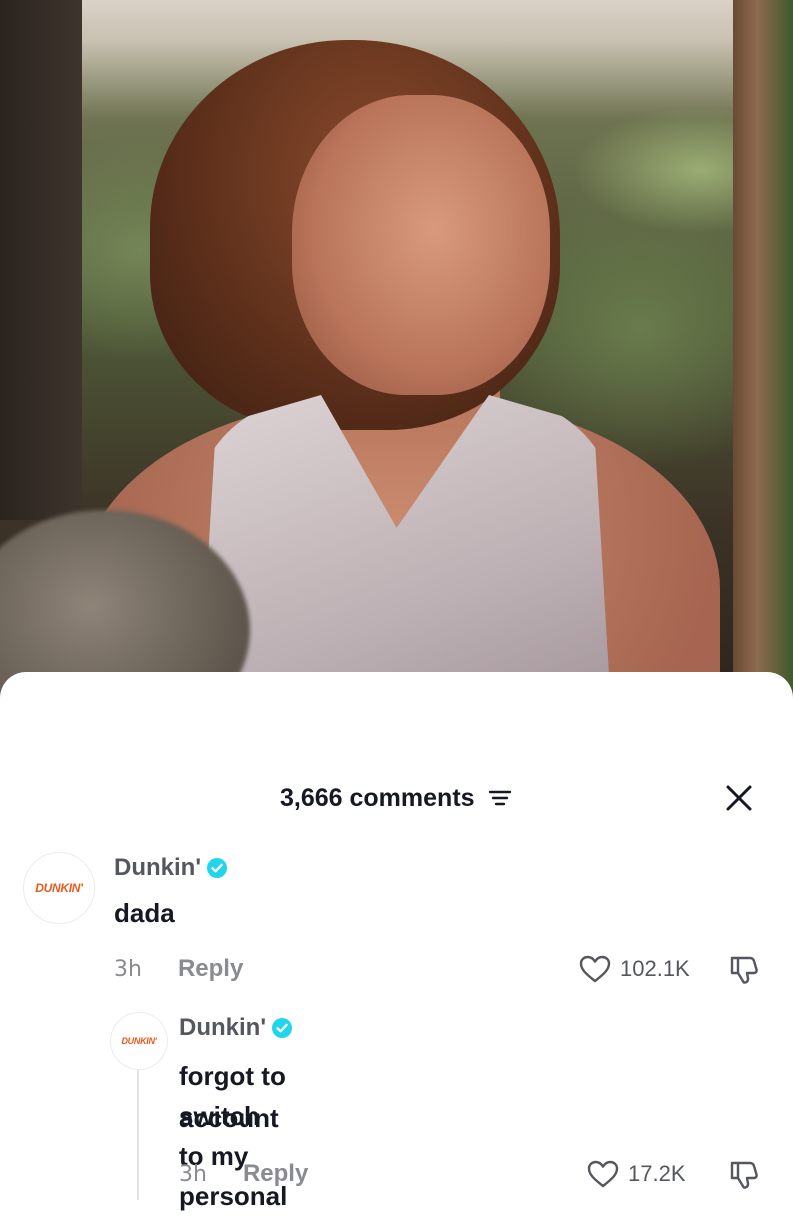 This screenshot has width=793, height=1216. What do you see at coordinates (657, 1173) in the screenshot?
I see `like-count: 17.2K` at bounding box center [657, 1173].